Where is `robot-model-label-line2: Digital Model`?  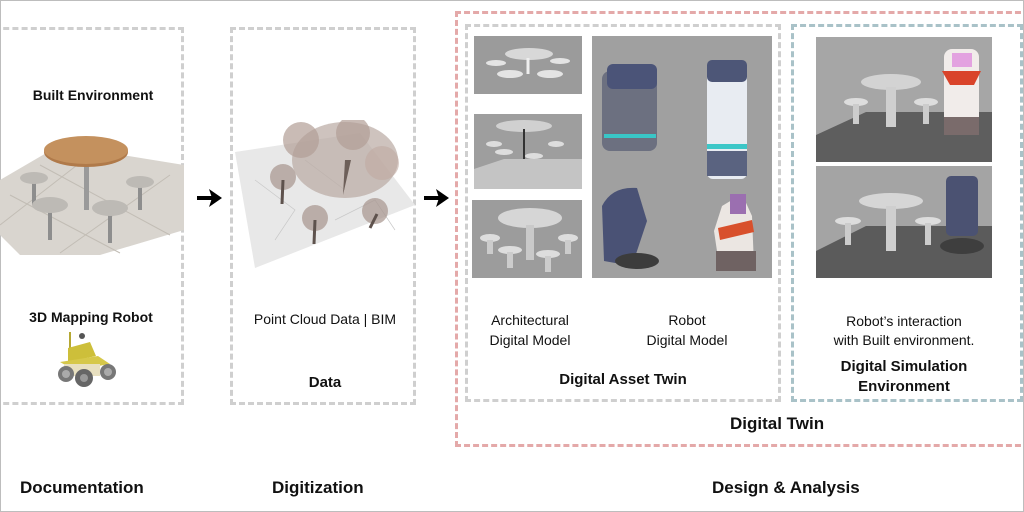
robot-model-label-line2: Digital Model is located at coordinates (687, 340).